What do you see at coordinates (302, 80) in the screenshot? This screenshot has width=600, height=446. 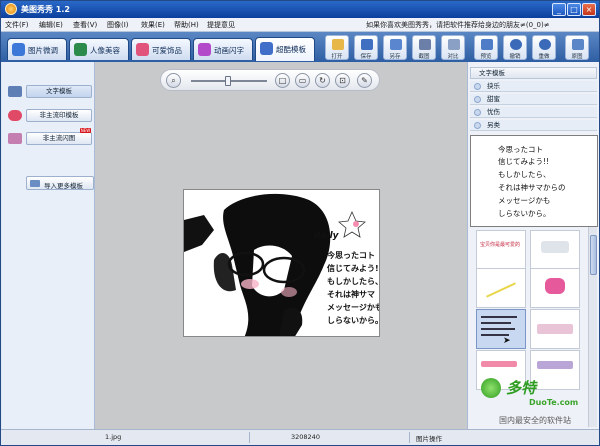 I see `fit-window-icon: ▭` at bounding box center [302, 80].